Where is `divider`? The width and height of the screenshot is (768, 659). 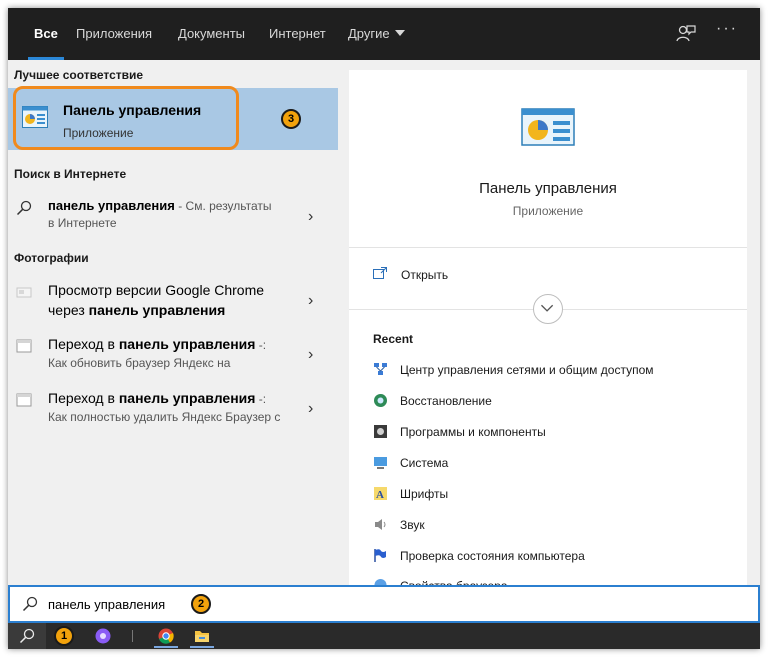
divider is located at coordinates (548, 247).